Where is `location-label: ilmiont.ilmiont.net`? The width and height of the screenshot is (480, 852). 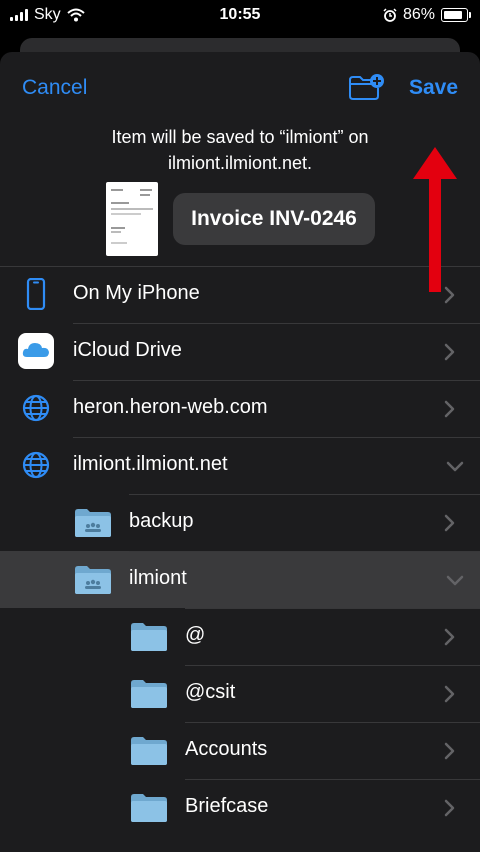
location-label: ilmiont.ilmiont.net is located at coordinates (150, 464).